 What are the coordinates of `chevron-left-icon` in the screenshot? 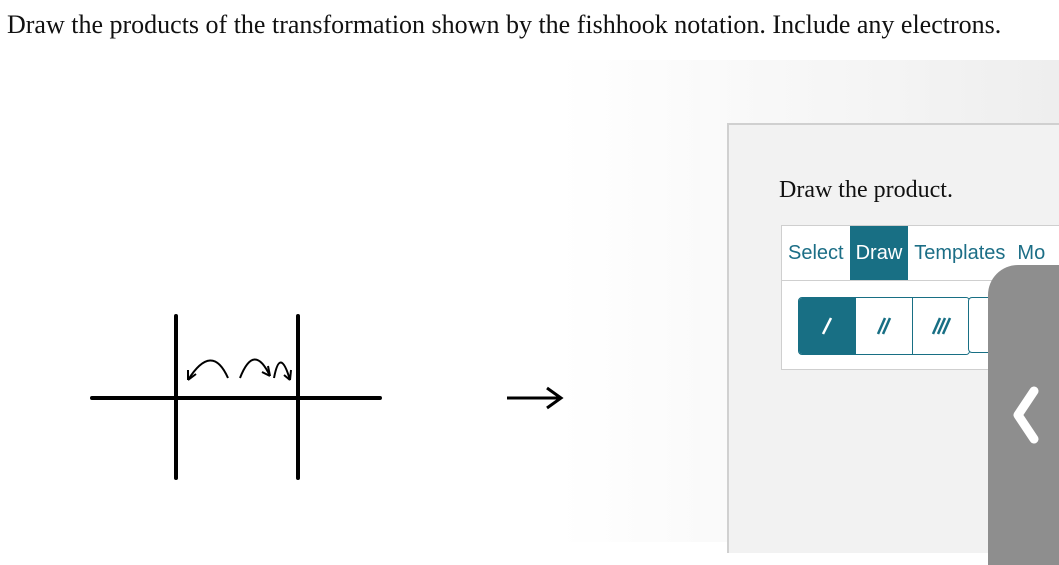 It's located at (1026, 415).